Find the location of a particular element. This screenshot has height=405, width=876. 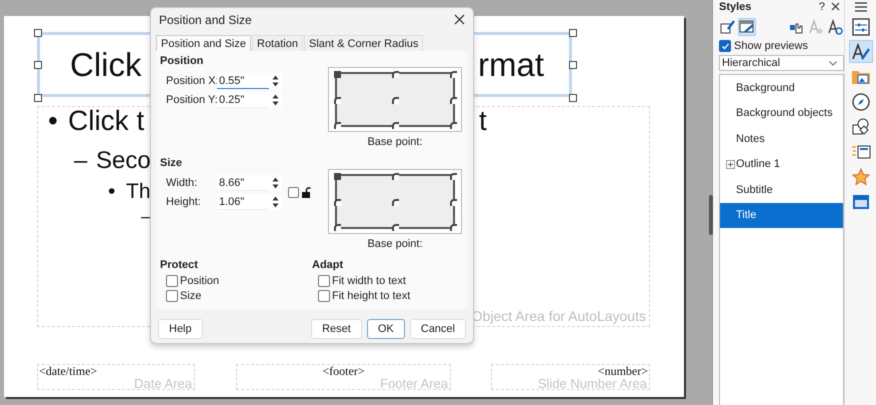

outline-text: Click t is located at coordinates (106, 121).